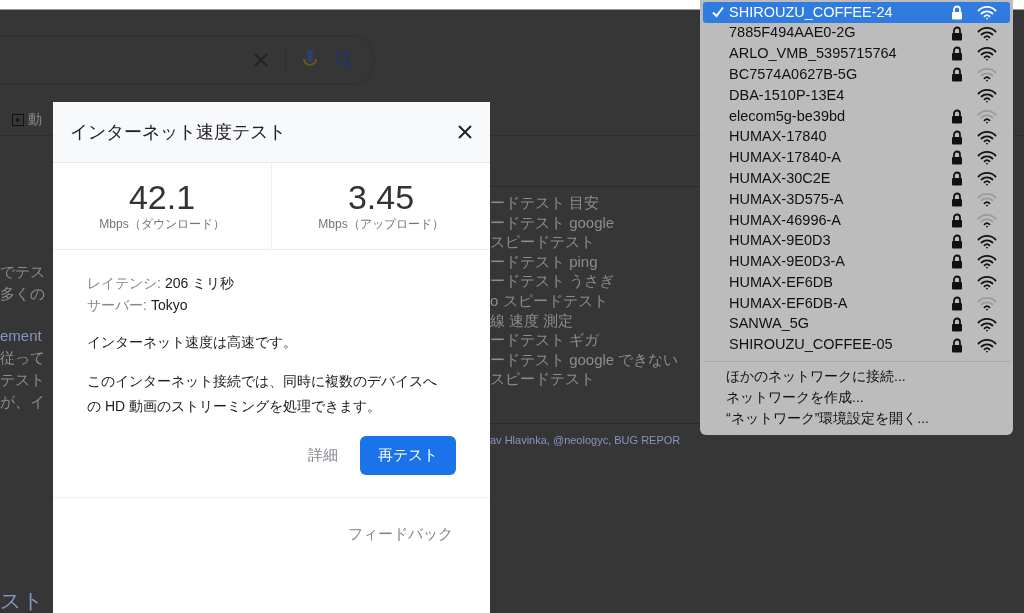 The height and width of the screenshot is (613, 1024). What do you see at coordinates (23, 402) in the screenshot?
I see `result-text: が、イ` at bounding box center [23, 402].